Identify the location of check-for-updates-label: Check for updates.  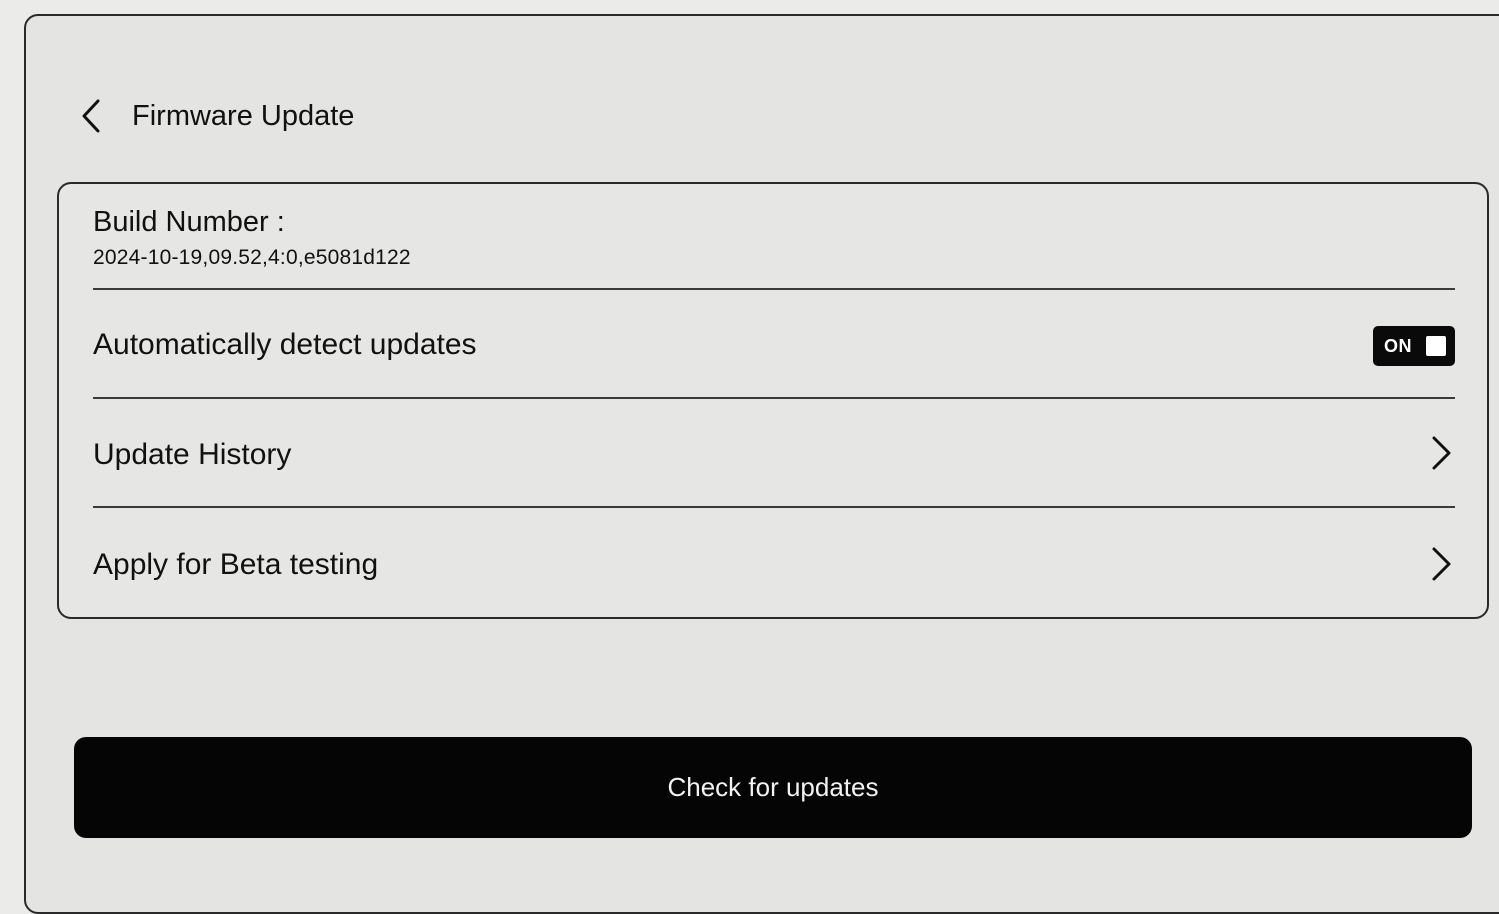
(773, 787).